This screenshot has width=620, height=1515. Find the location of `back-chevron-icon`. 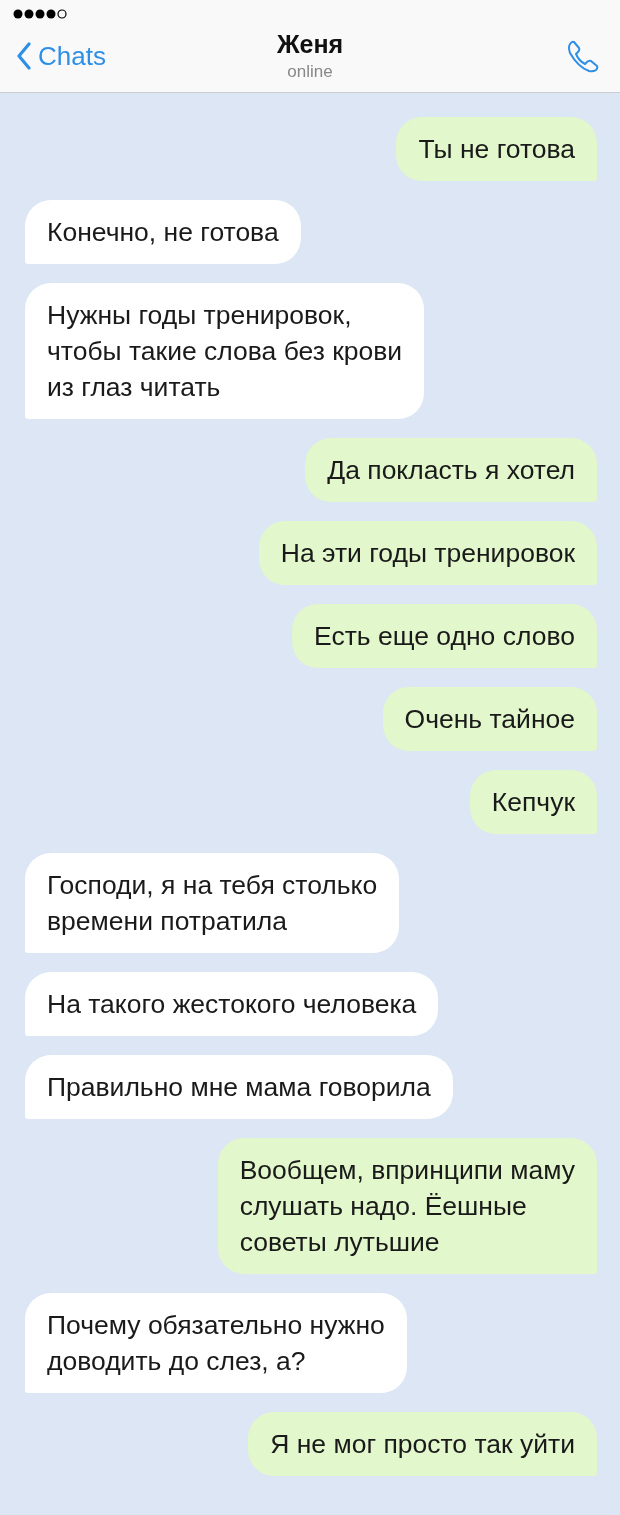

back-chevron-icon is located at coordinates (24, 56).